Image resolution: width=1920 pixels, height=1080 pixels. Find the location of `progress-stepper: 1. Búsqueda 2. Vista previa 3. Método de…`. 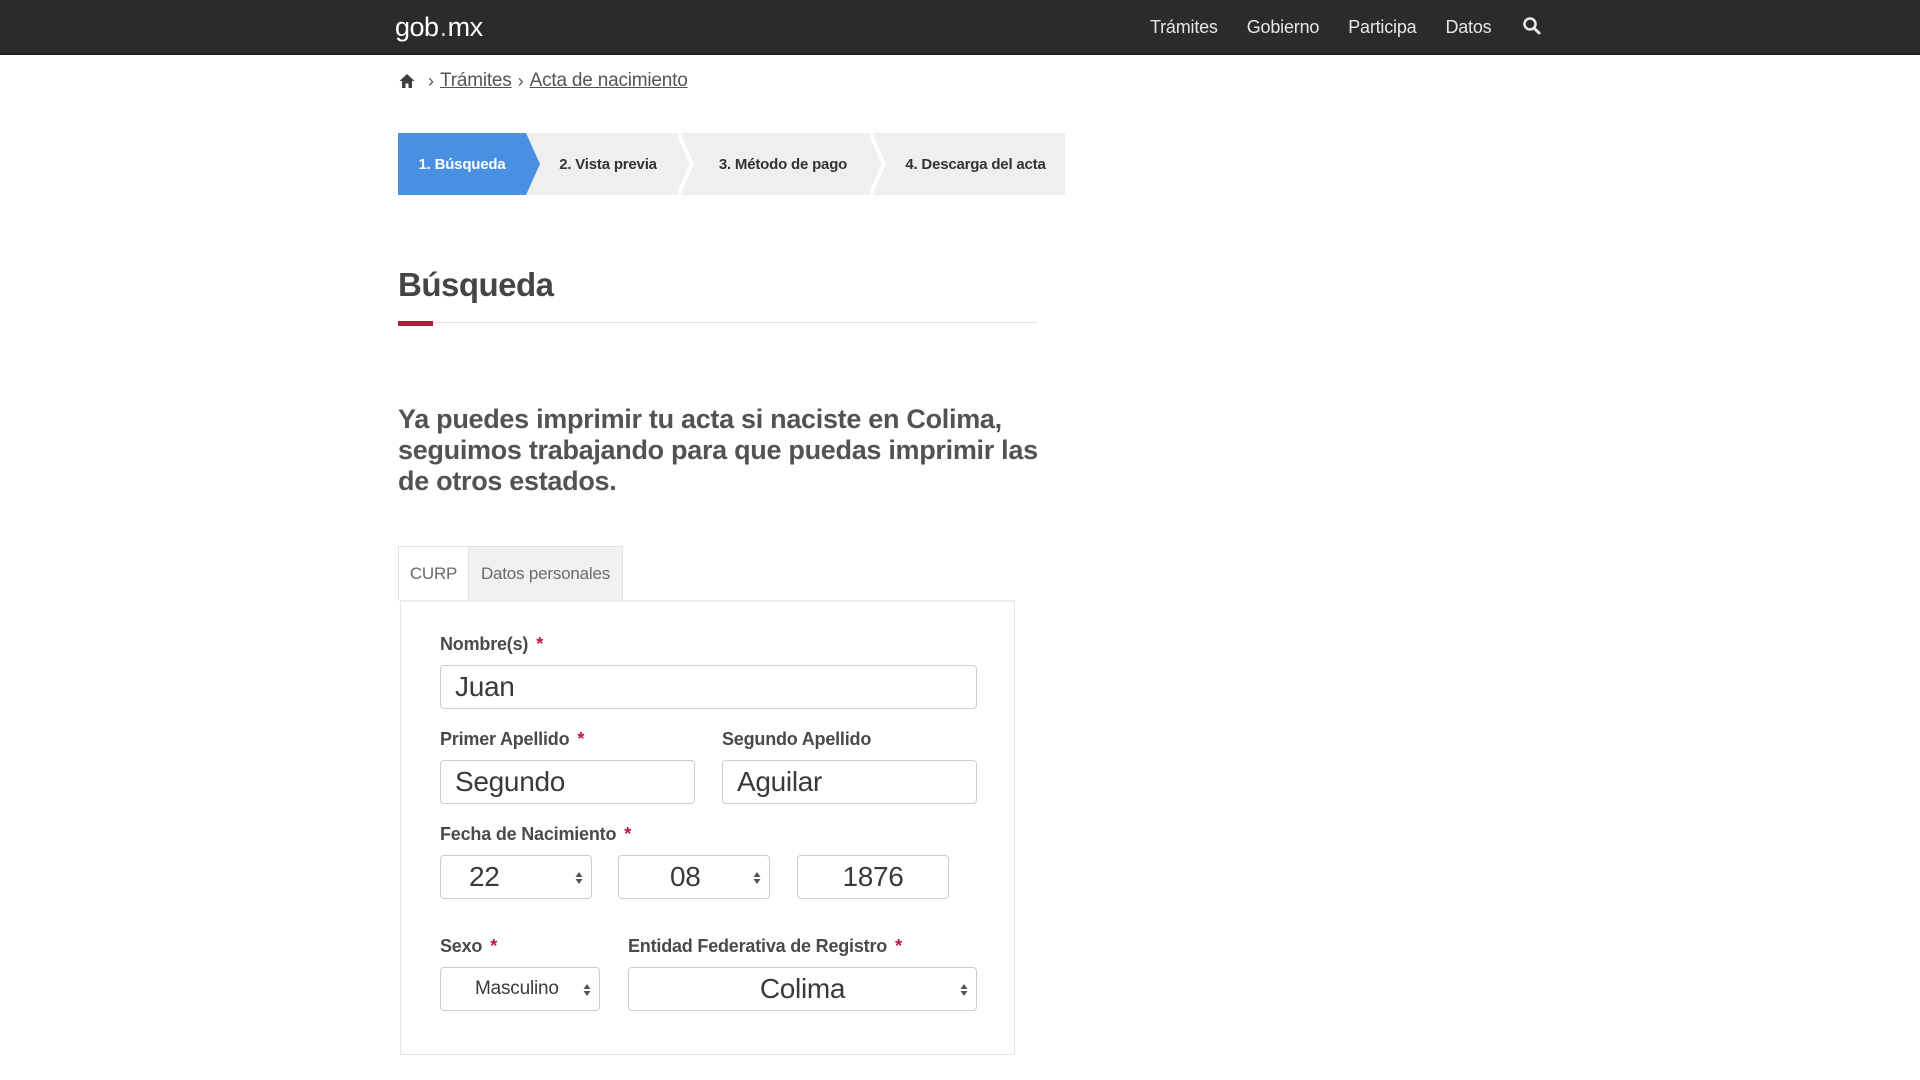

progress-stepper: 1. Búsqueda 2. Vista previa 3. Método de… is located at coordinates (731, 164).